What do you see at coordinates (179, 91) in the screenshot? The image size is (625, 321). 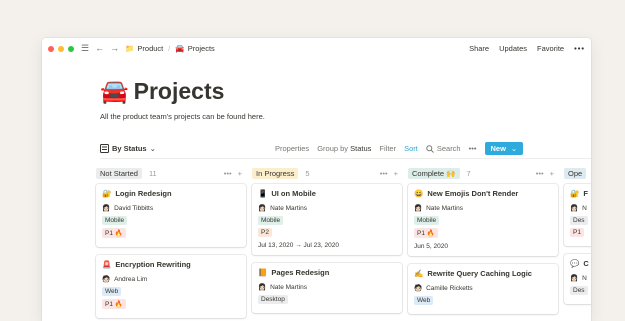 I see `page-title-text: Projects` at bounding box center [179, 91].